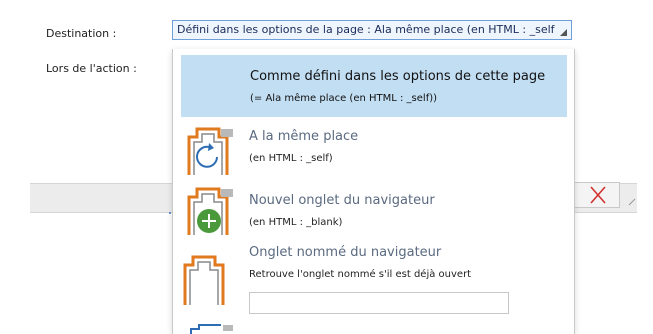 Image resolution: width=653 pixels, height=334 pixels. Describe the element at coordinates (342, 200) in the screenshot. I see `option-title: Nouvel onglet du navigateur` at that location.